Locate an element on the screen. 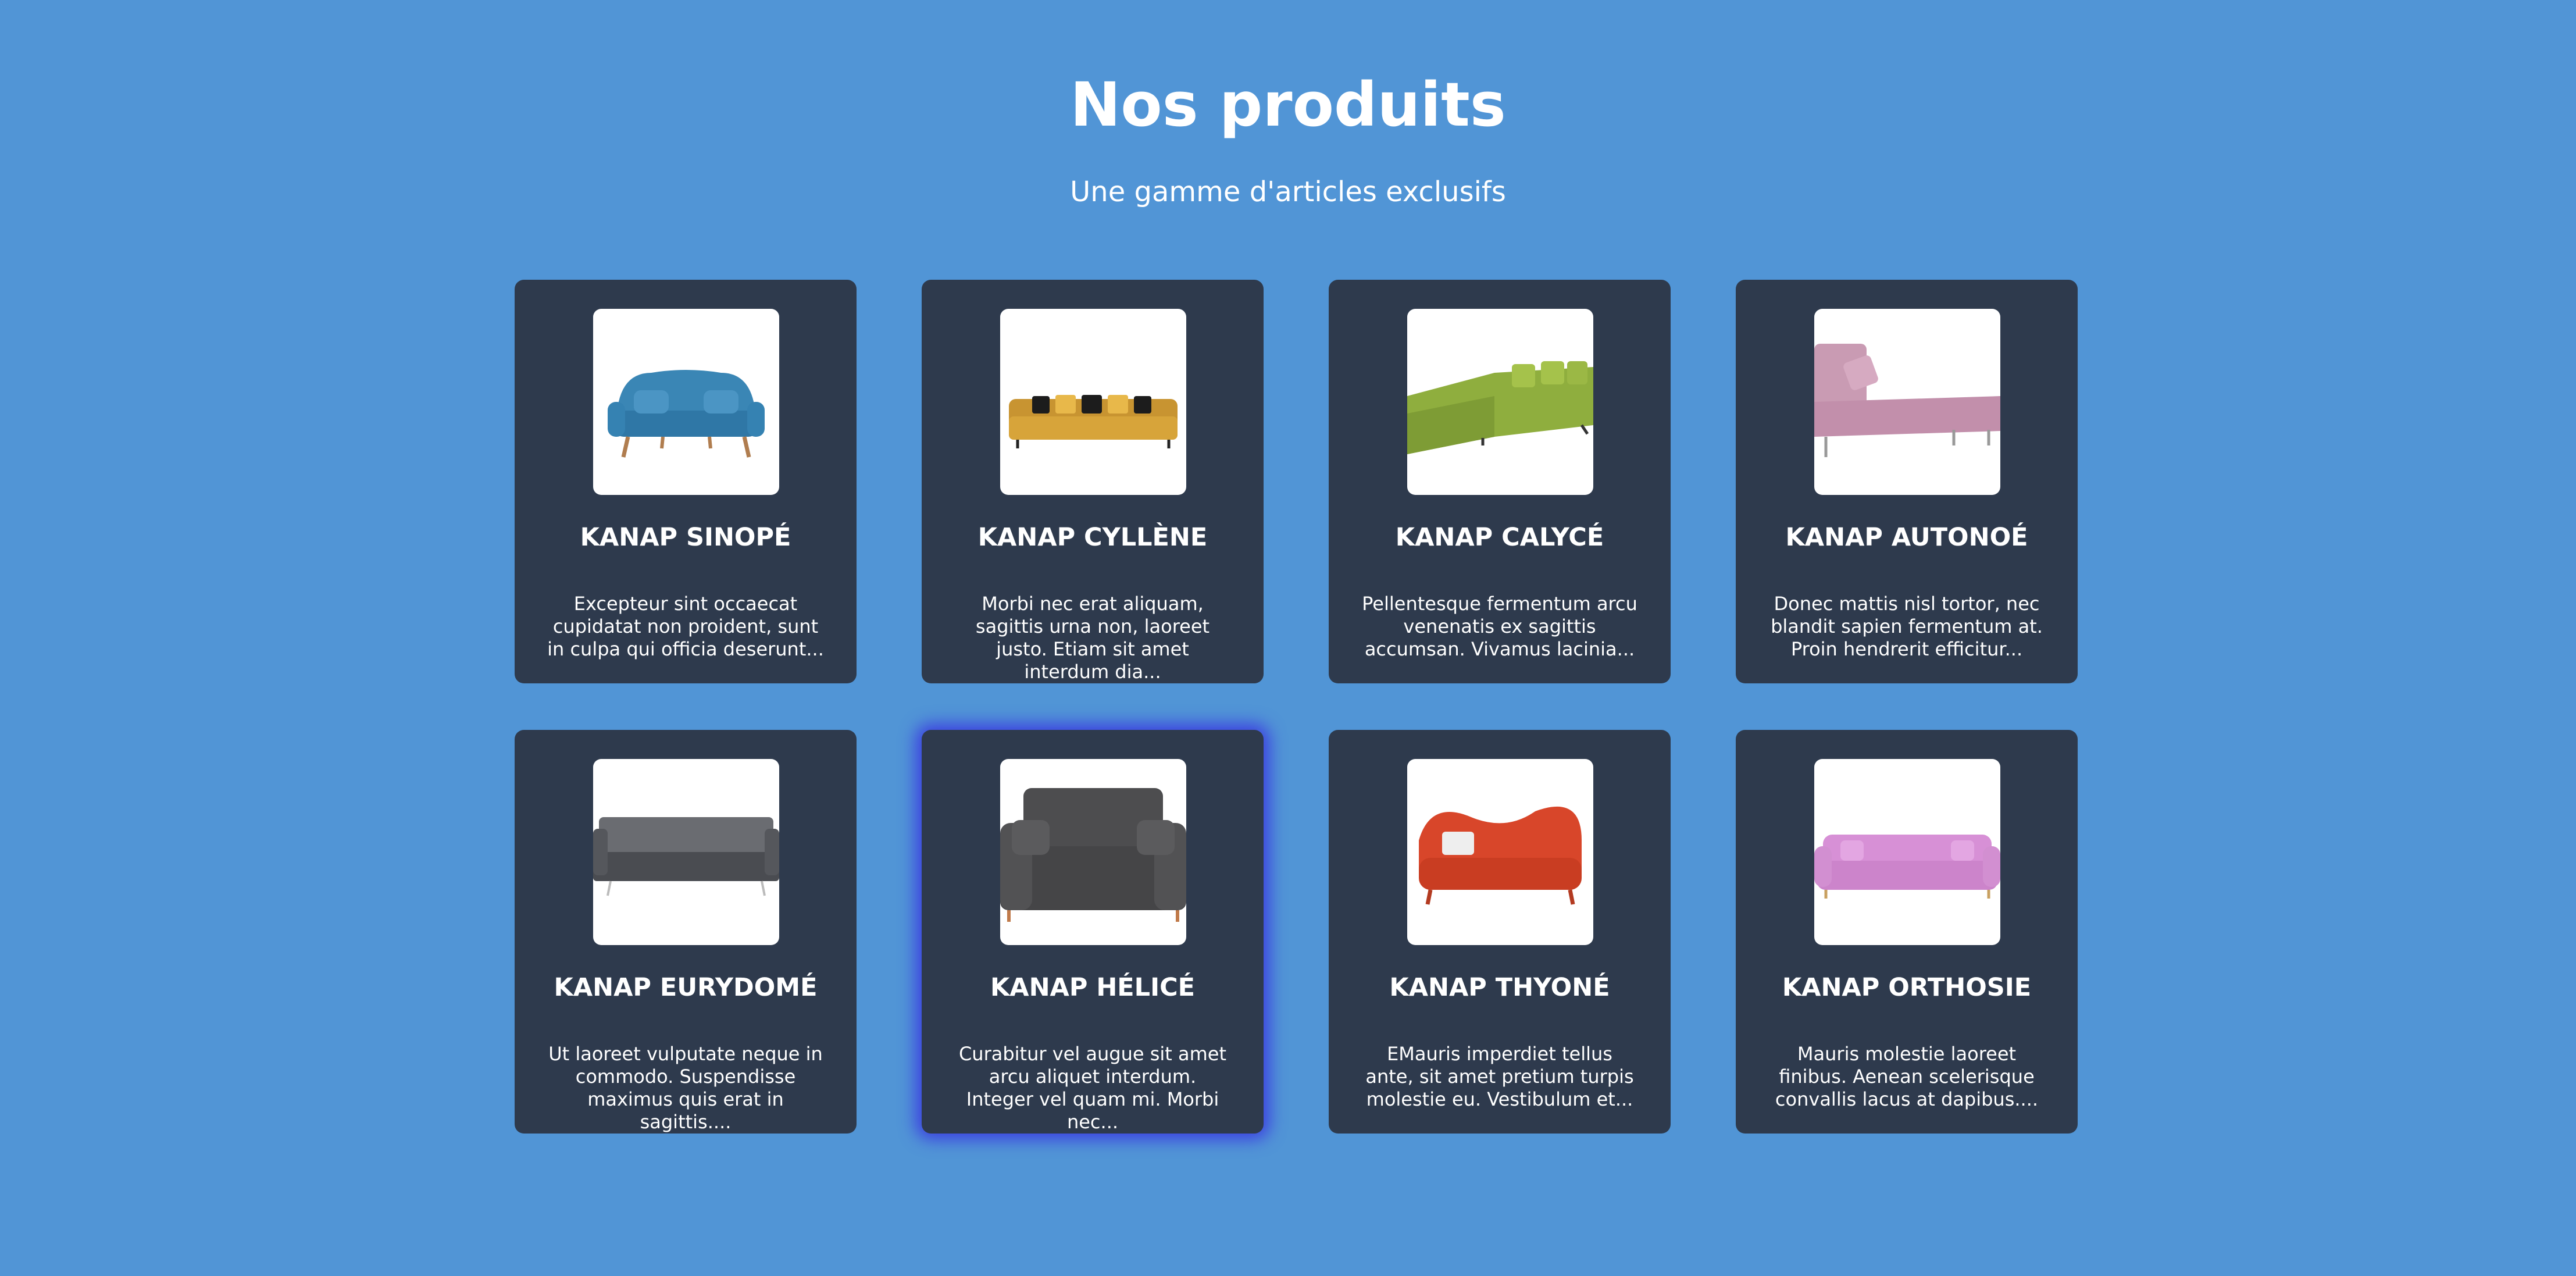  blue-sofa-image is located at coordinates (686, 414).